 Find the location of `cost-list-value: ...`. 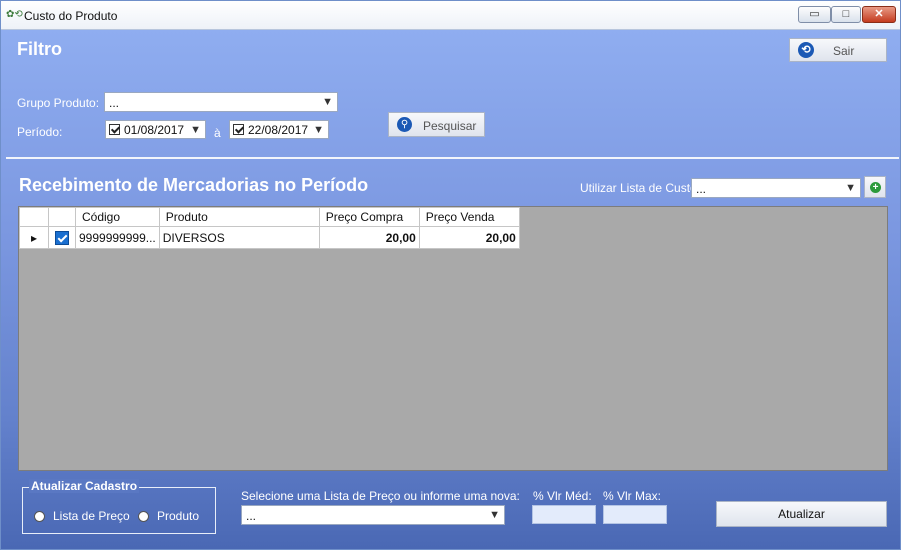

cost-list-value: ... is located at coordinates (701, 189).